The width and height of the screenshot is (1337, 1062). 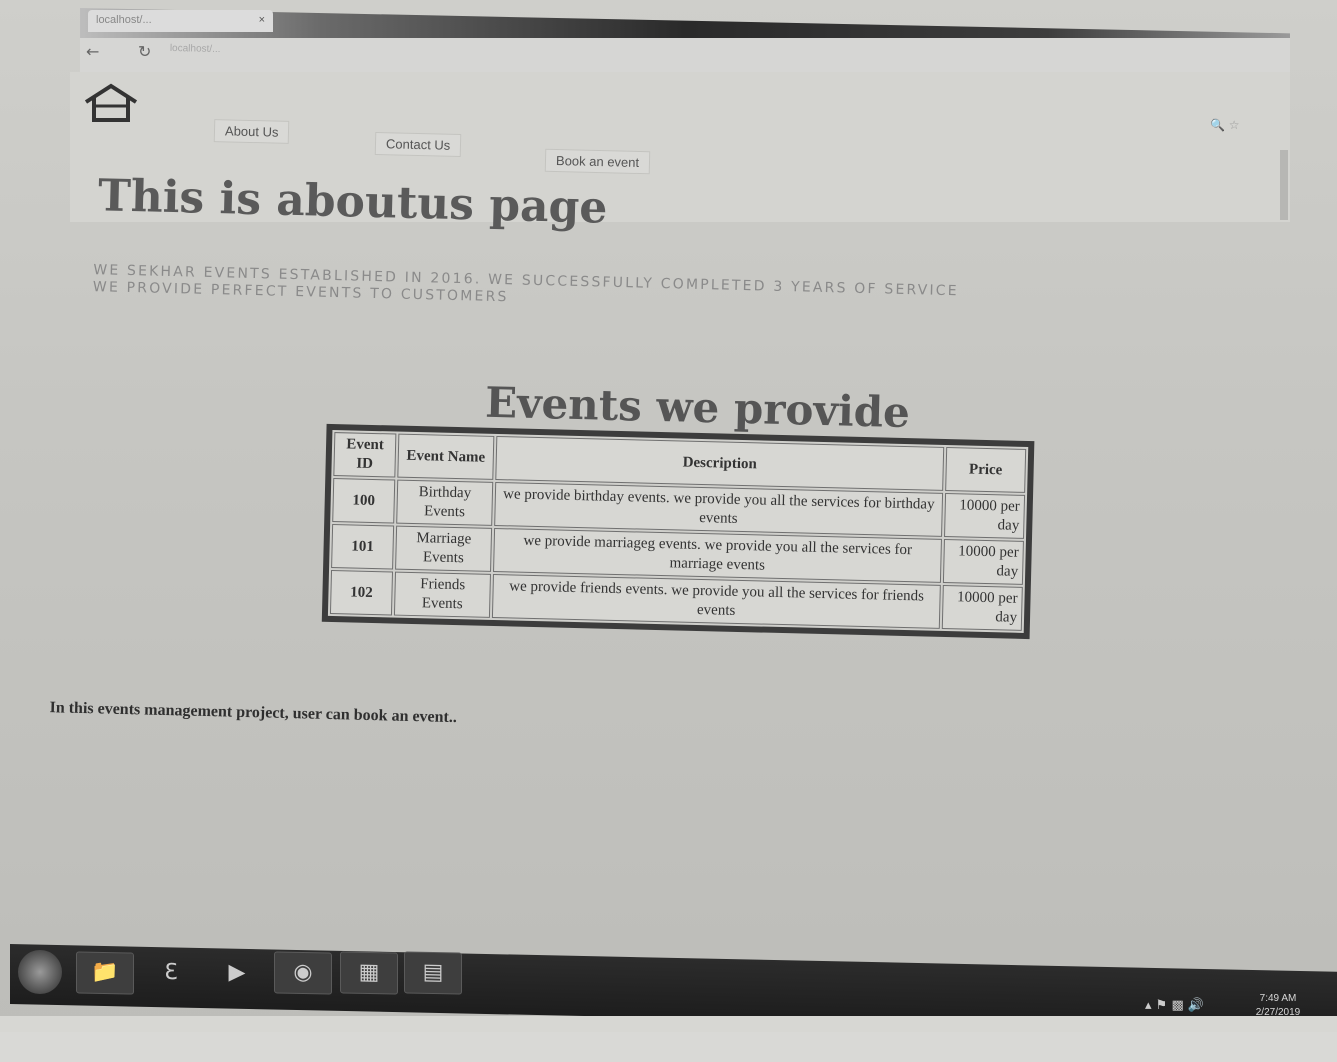 I want to click on chrome-icon: ◉, so click(x=303, y=973).